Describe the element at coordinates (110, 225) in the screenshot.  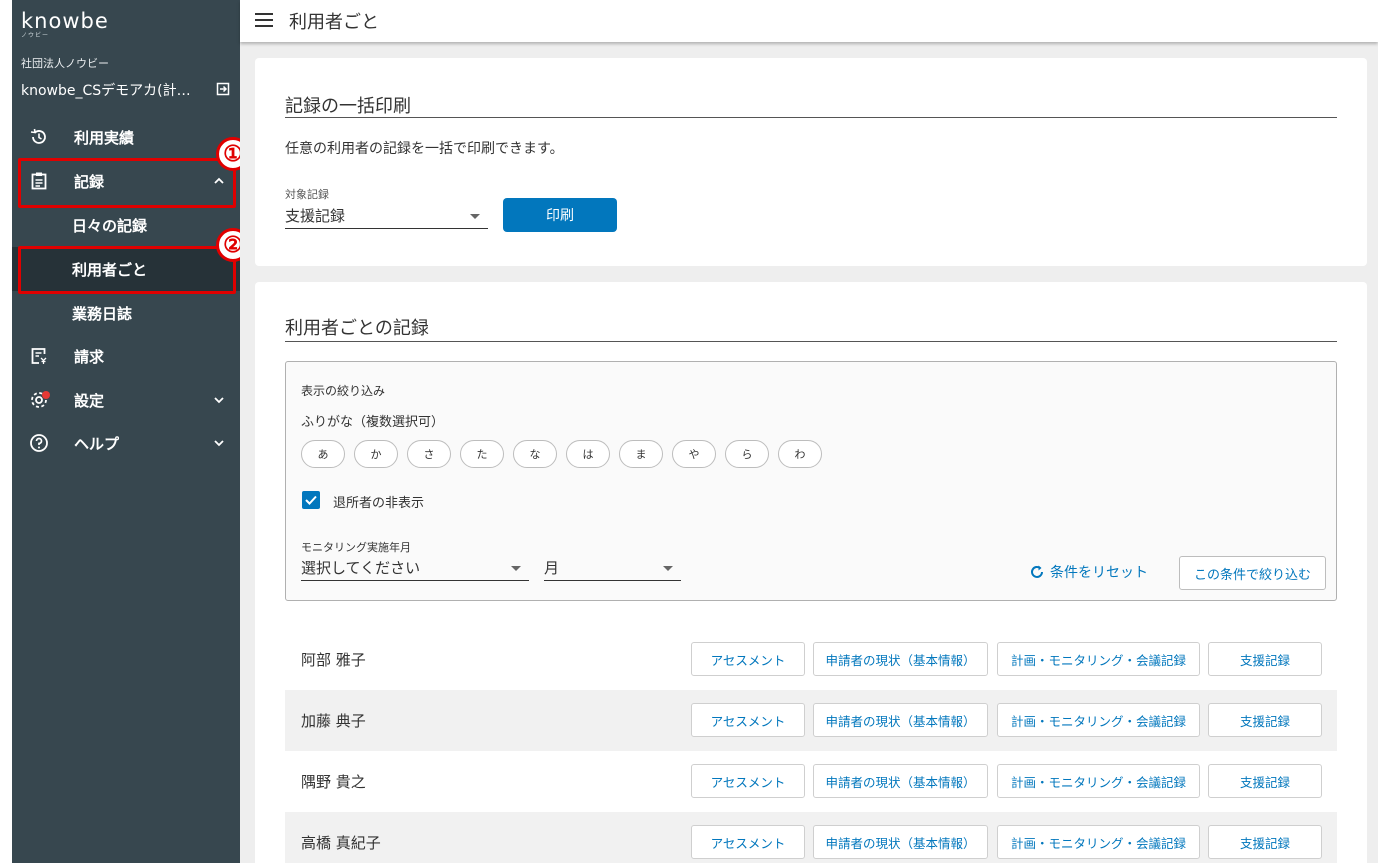
I see `sidebar-item-label: 日々の記録` at that location.